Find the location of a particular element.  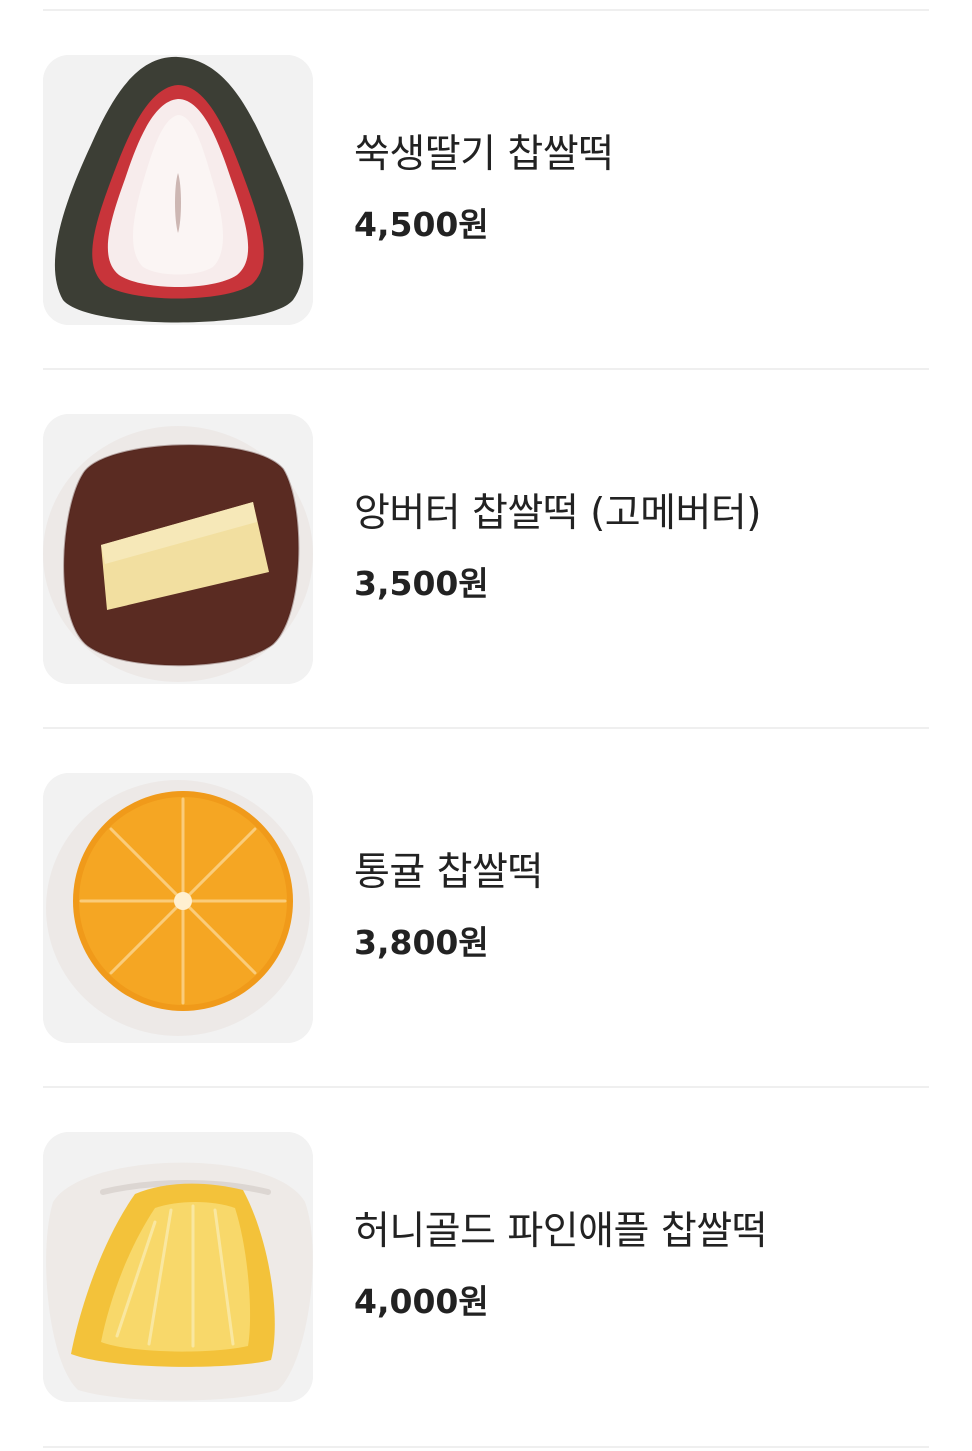

red-bean-butter-mochi-illustration is located at coordinates (178, 549).